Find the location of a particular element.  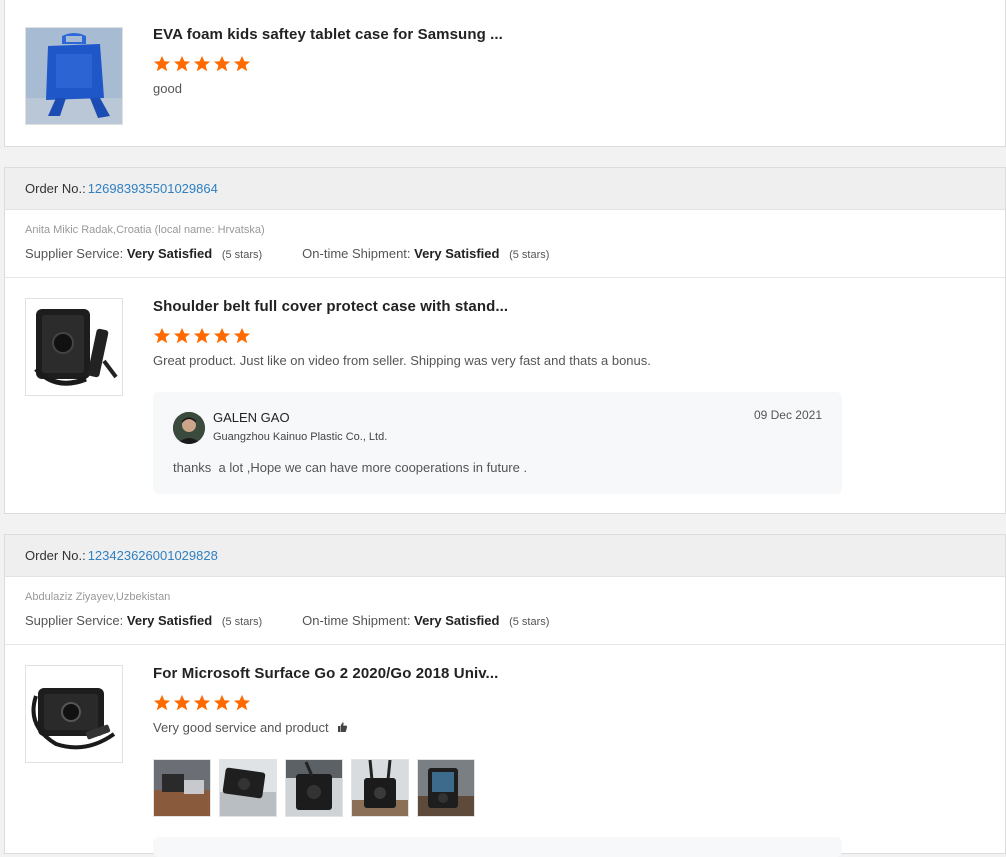

review-text: Very good service and product is located at coordinates (579, 727).